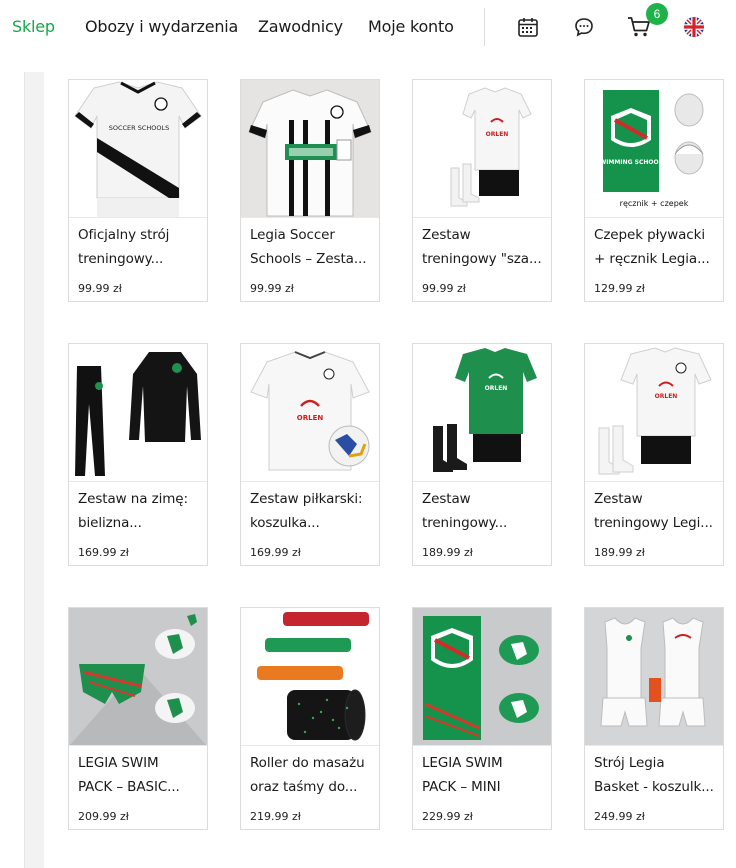 This screenshot has height=868, width=736. What do you see at coordinates (300, 27) in the screenshot?
I see `nav-link-players: Zawodnicy` at bounding box center [300, 27].